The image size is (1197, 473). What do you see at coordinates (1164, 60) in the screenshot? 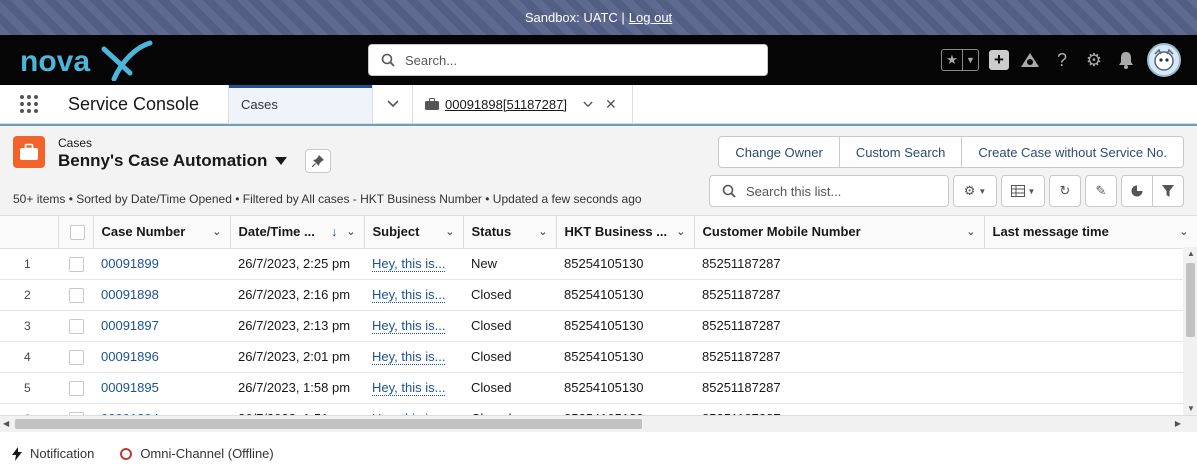
I see `avatar` at bounding box center [1164, 60].